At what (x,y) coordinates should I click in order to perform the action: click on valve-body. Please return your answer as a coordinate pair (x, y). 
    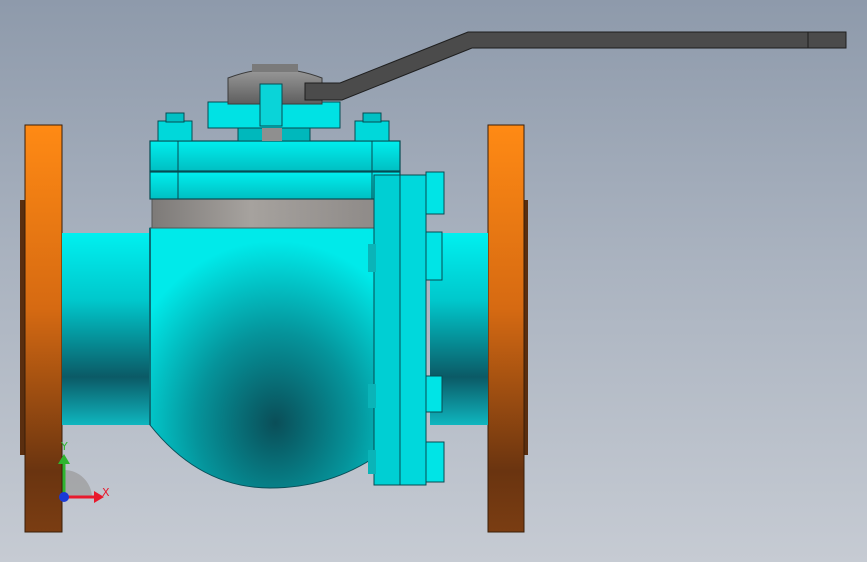
    Looking at the image, I should click on (264, 358).